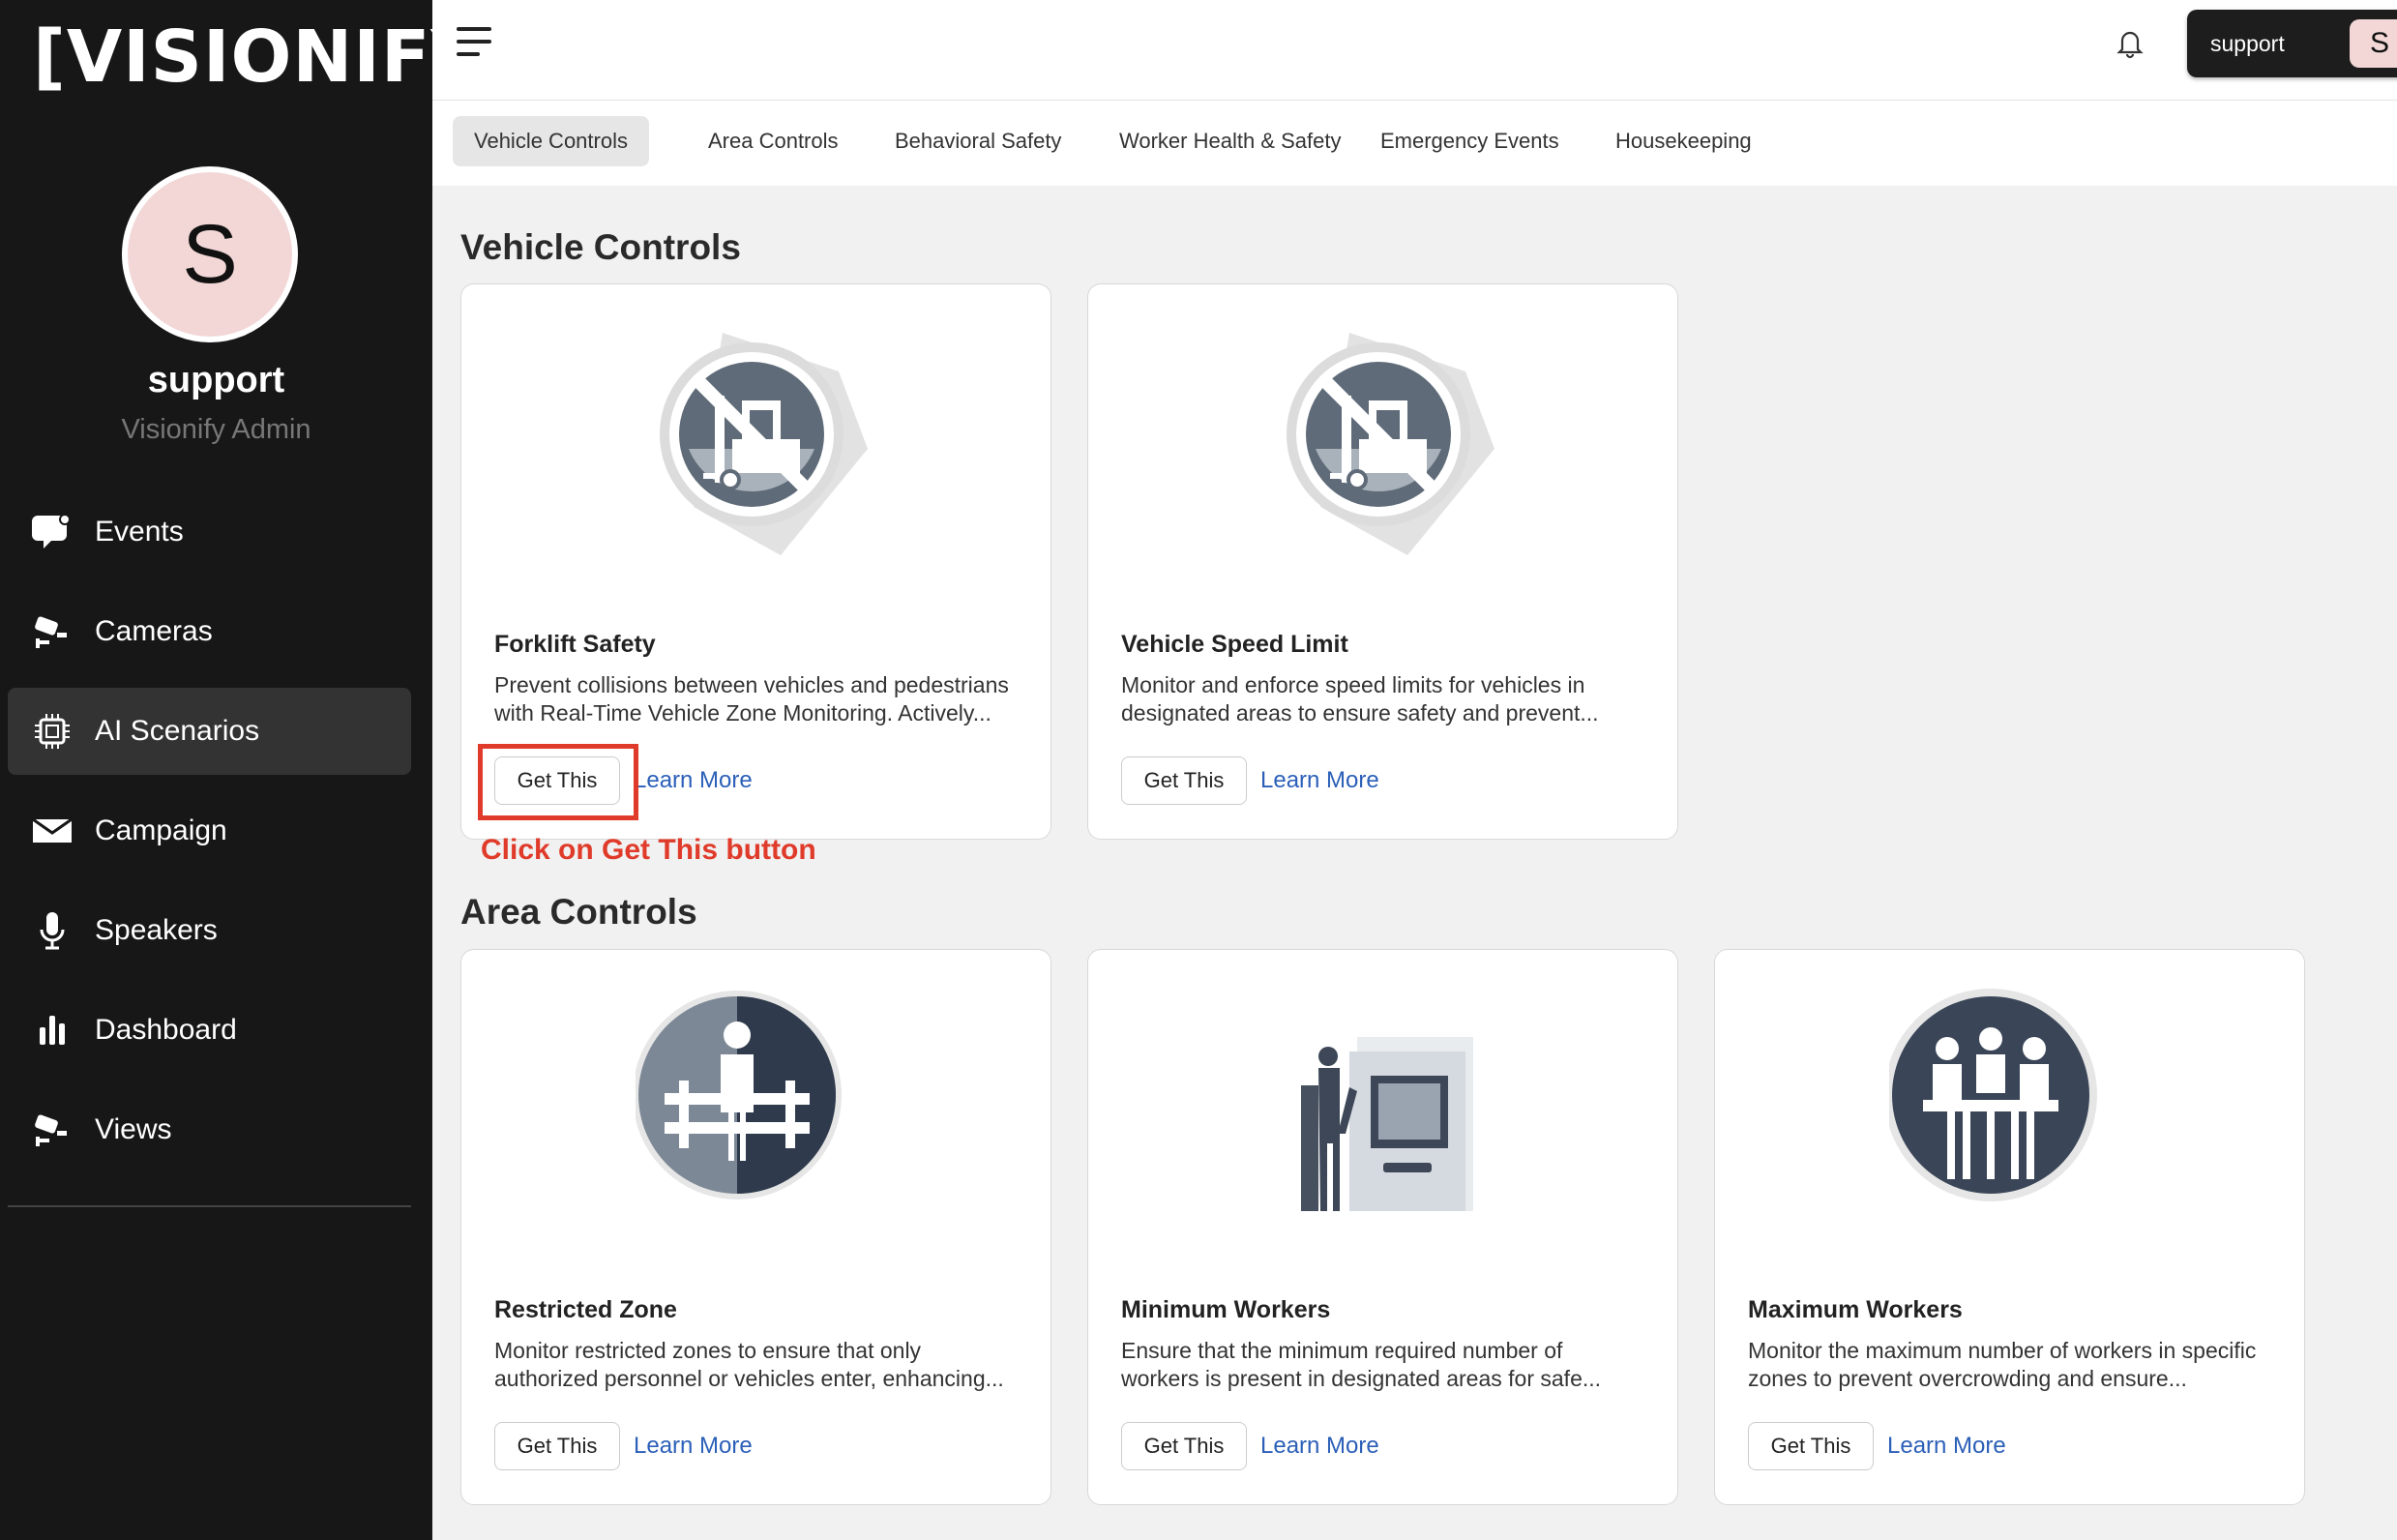 The width and height of the screenshot is (2397, 1540). What do you see at coordinates (1470, 141) in the screenshot?
I see `tab-emergency-events: Emergency Events` at bounding box center [1470, 141].